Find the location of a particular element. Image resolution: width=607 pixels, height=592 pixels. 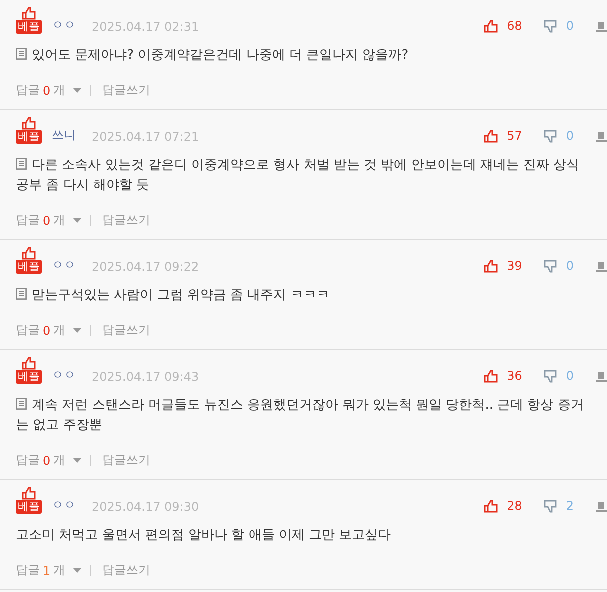

like-count: 28 is located at coordinates (514, 506).